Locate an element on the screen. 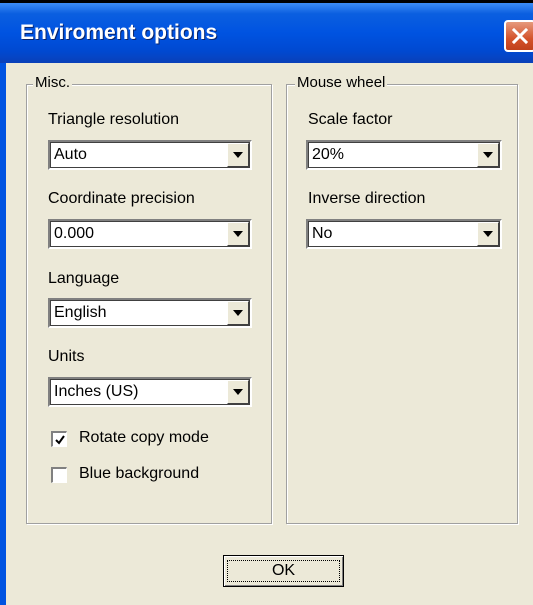 Image resolution: width=533 pixels, height=605 pixels. blue-background-checkbox is located at coordinates (59, 475).